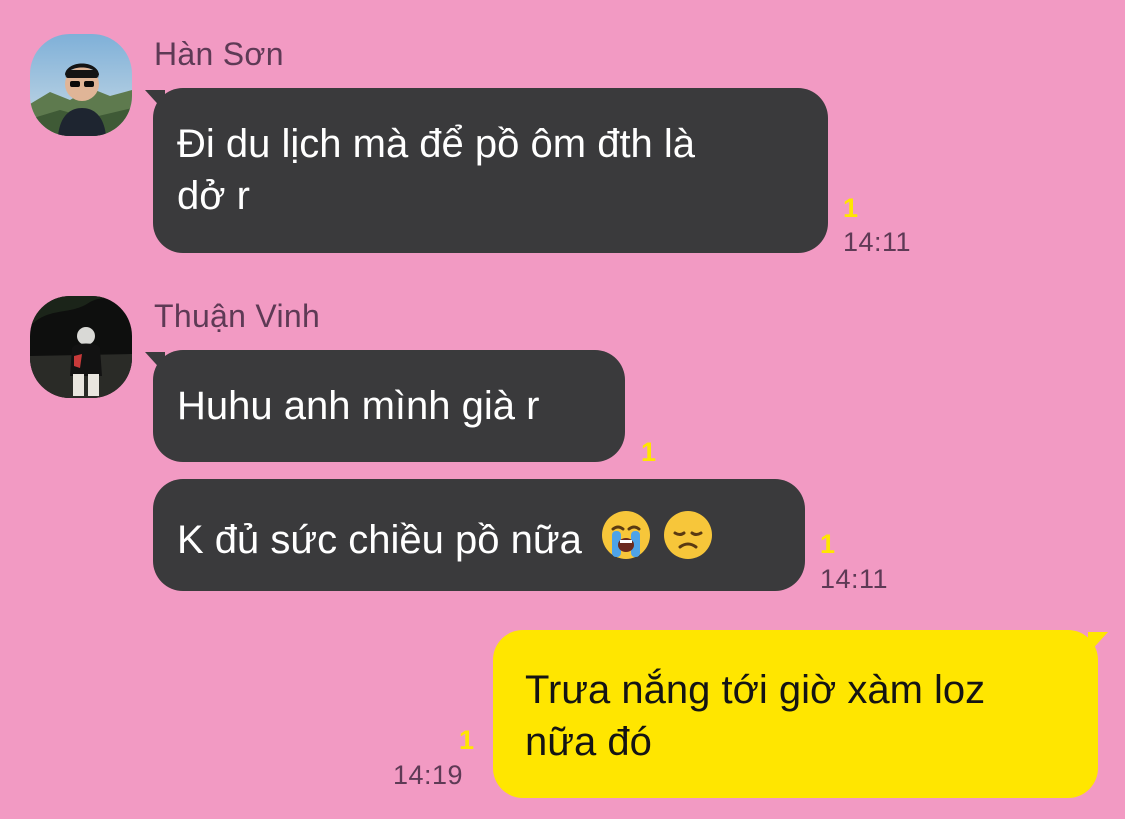 This screenshot has height=819, width=1125. I want to click on message-bubble-incoming: Huhu anh mình già r, so click(389, 406).